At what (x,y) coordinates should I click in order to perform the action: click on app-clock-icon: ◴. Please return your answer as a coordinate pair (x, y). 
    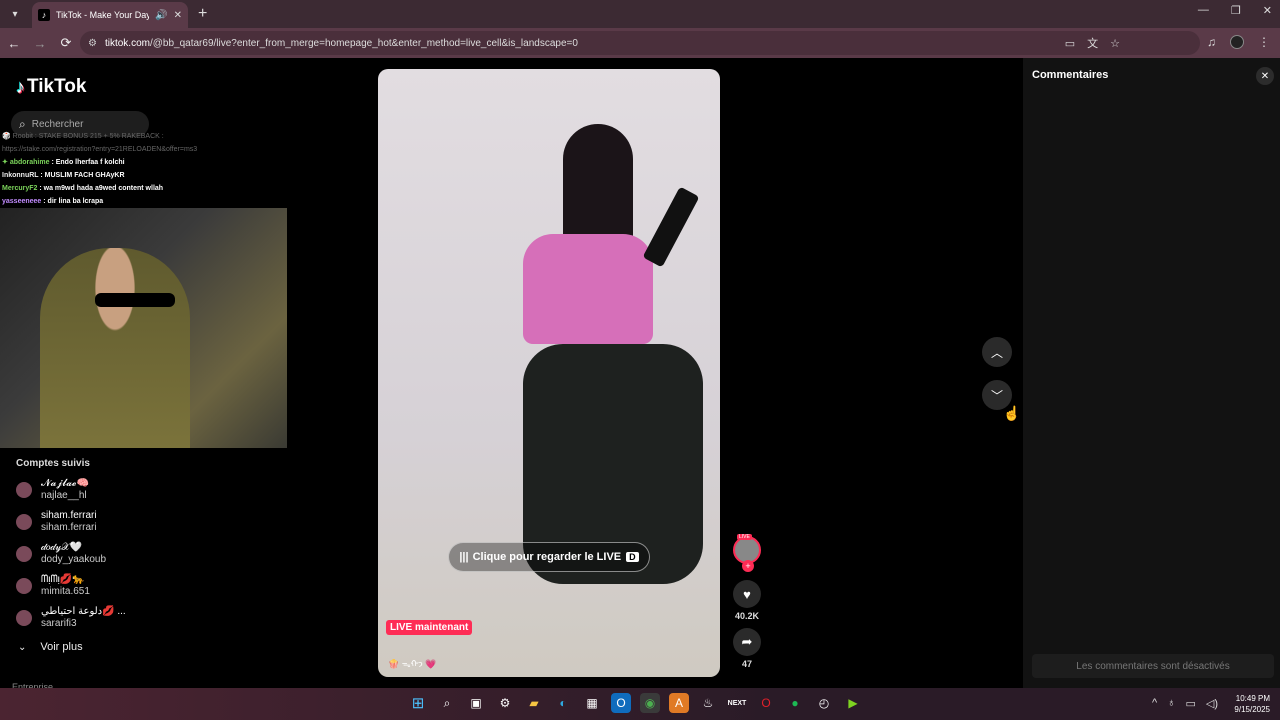
    Looking at the image, I should click on (824, 703).